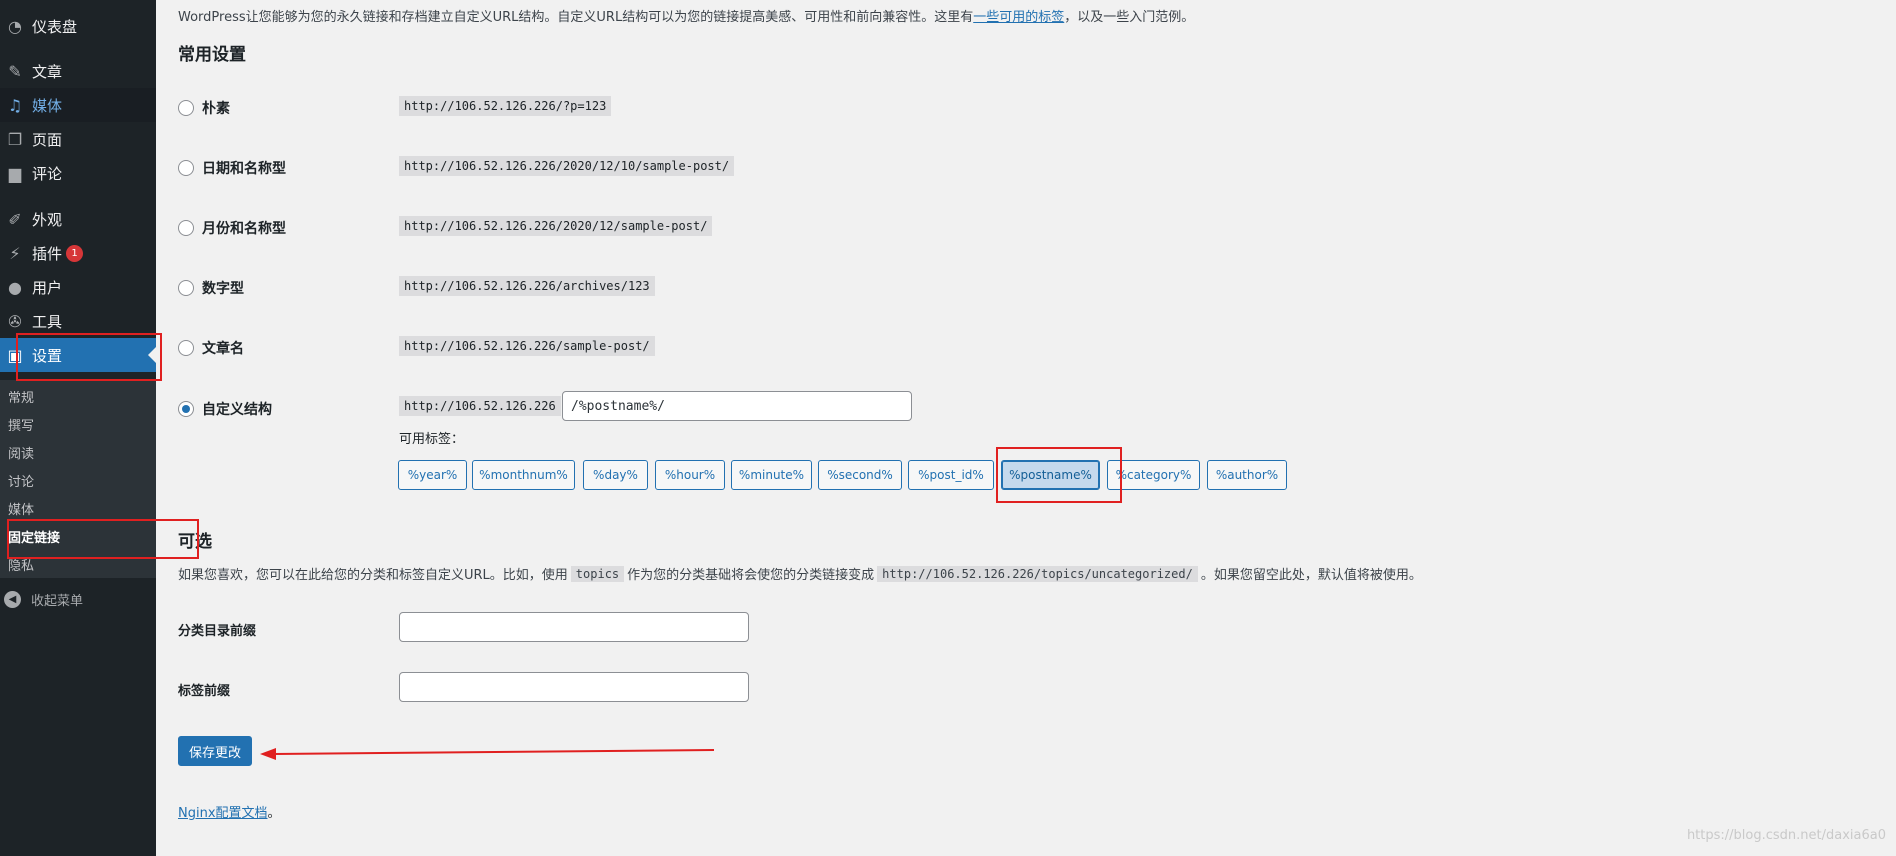 The image size is (1896, 856). I want to click on plugin-icon: ⚡, so click(15, 253).